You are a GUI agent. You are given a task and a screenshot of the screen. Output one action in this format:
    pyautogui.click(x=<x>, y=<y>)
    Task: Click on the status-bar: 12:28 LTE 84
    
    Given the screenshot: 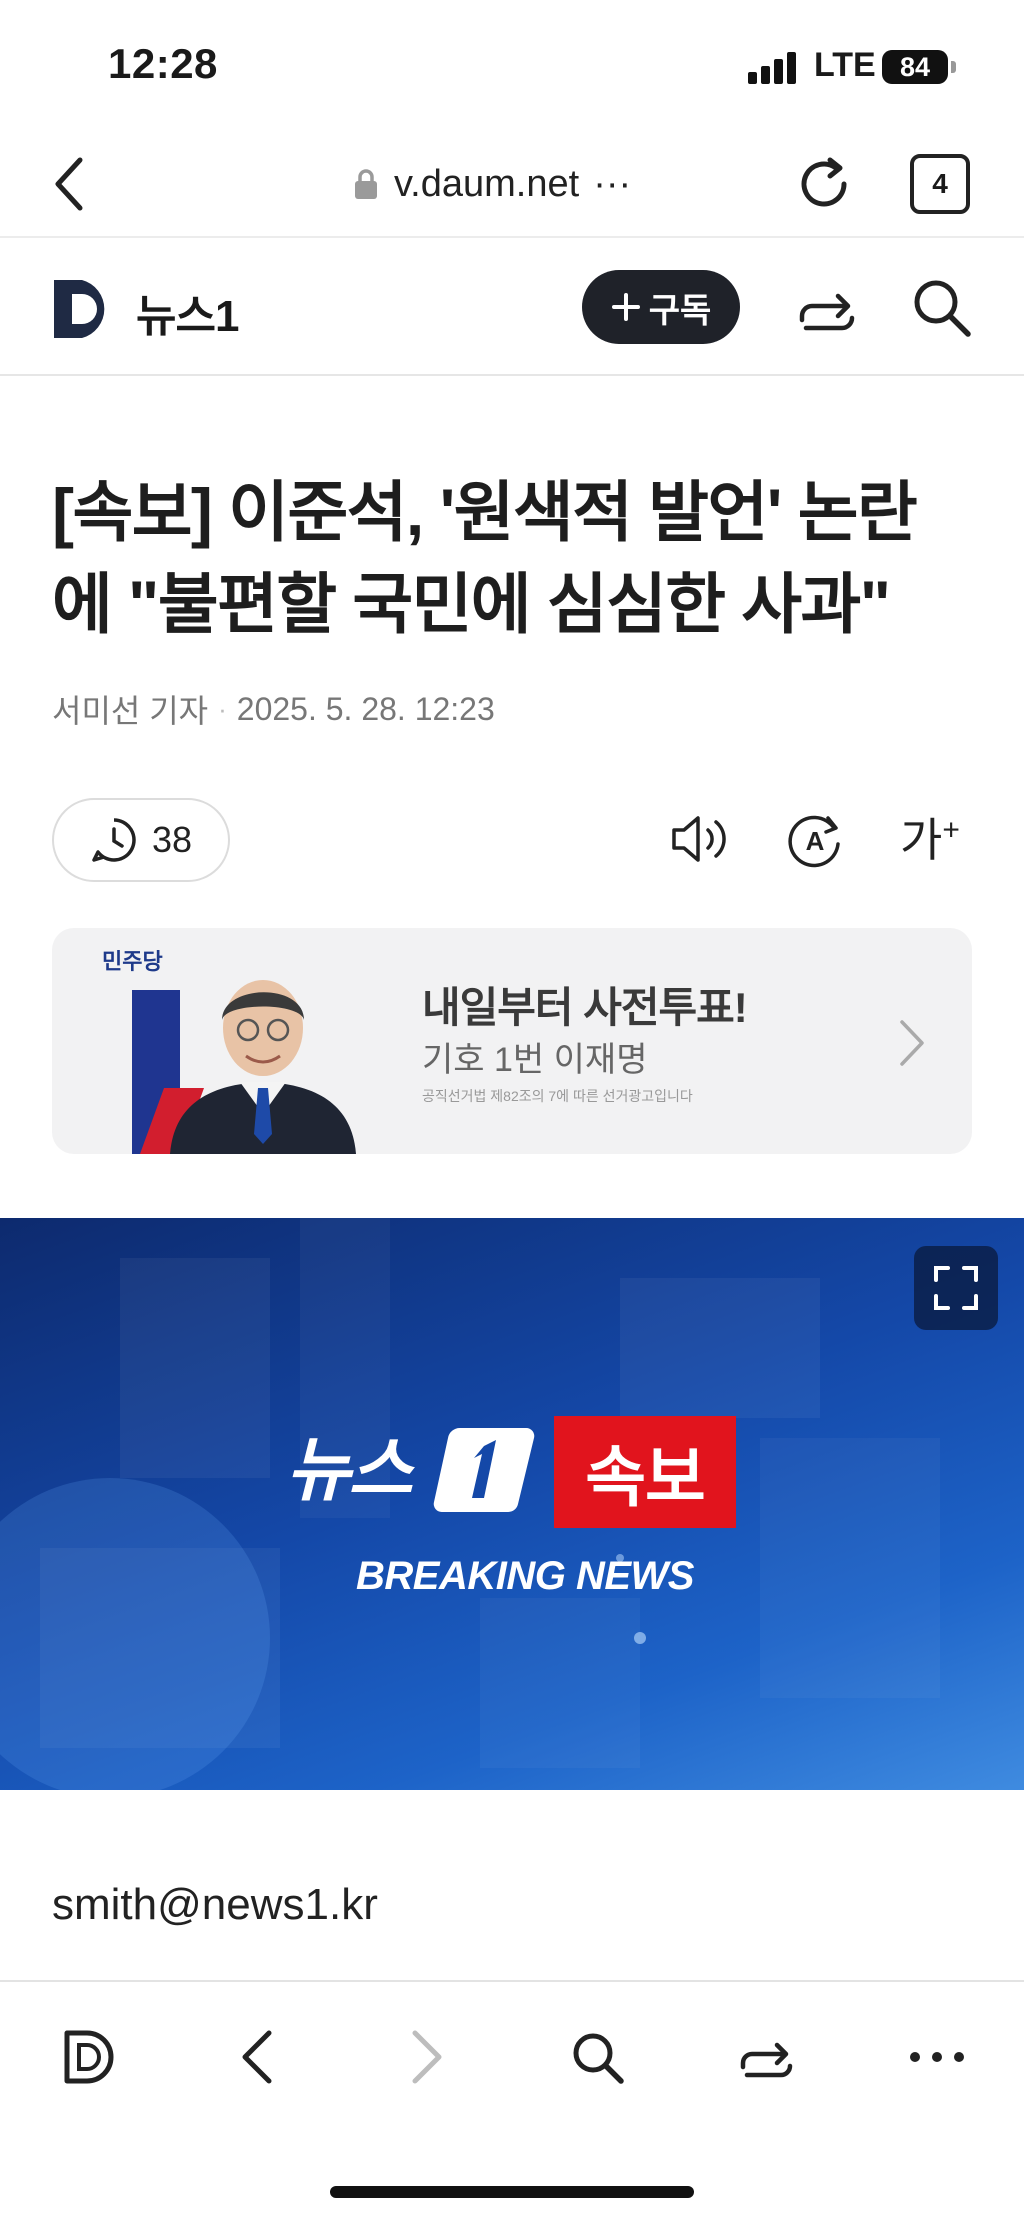 What is the action you would take?
    pyautogui.click(x=512, y=65)
    